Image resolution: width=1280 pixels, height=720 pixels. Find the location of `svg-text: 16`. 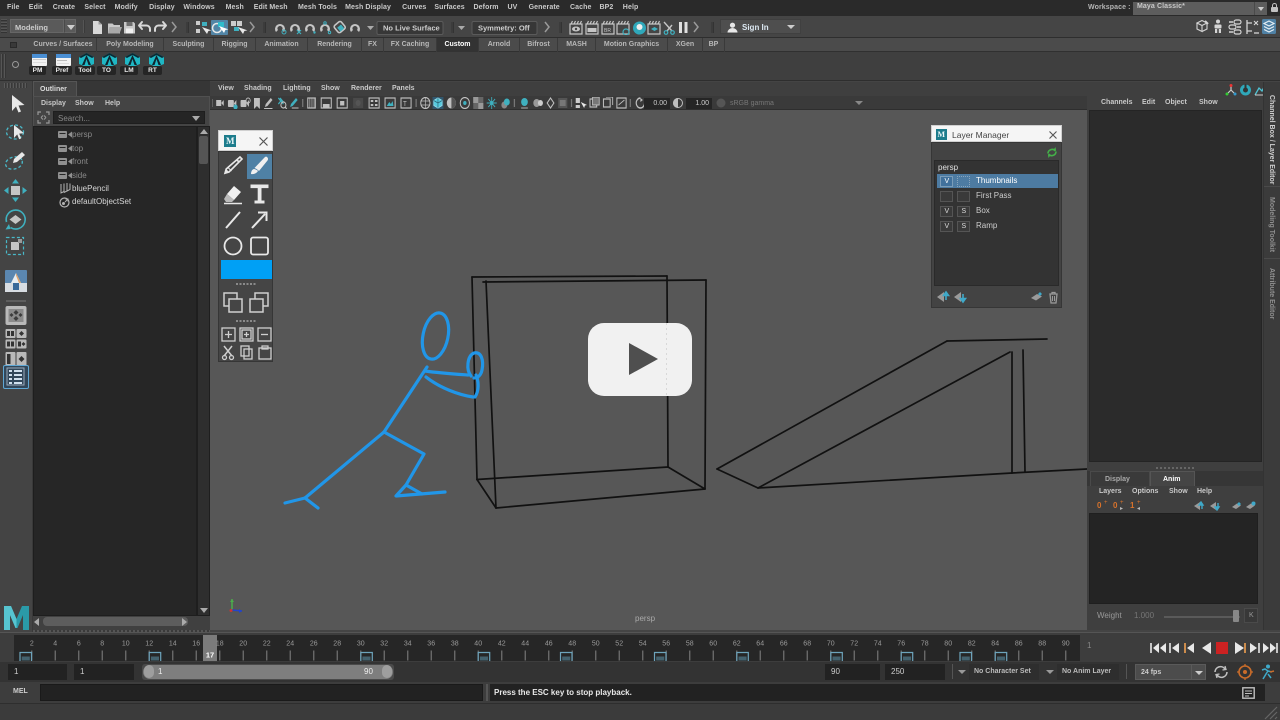

svg-text: 16 is located at coordinates (196, 644).